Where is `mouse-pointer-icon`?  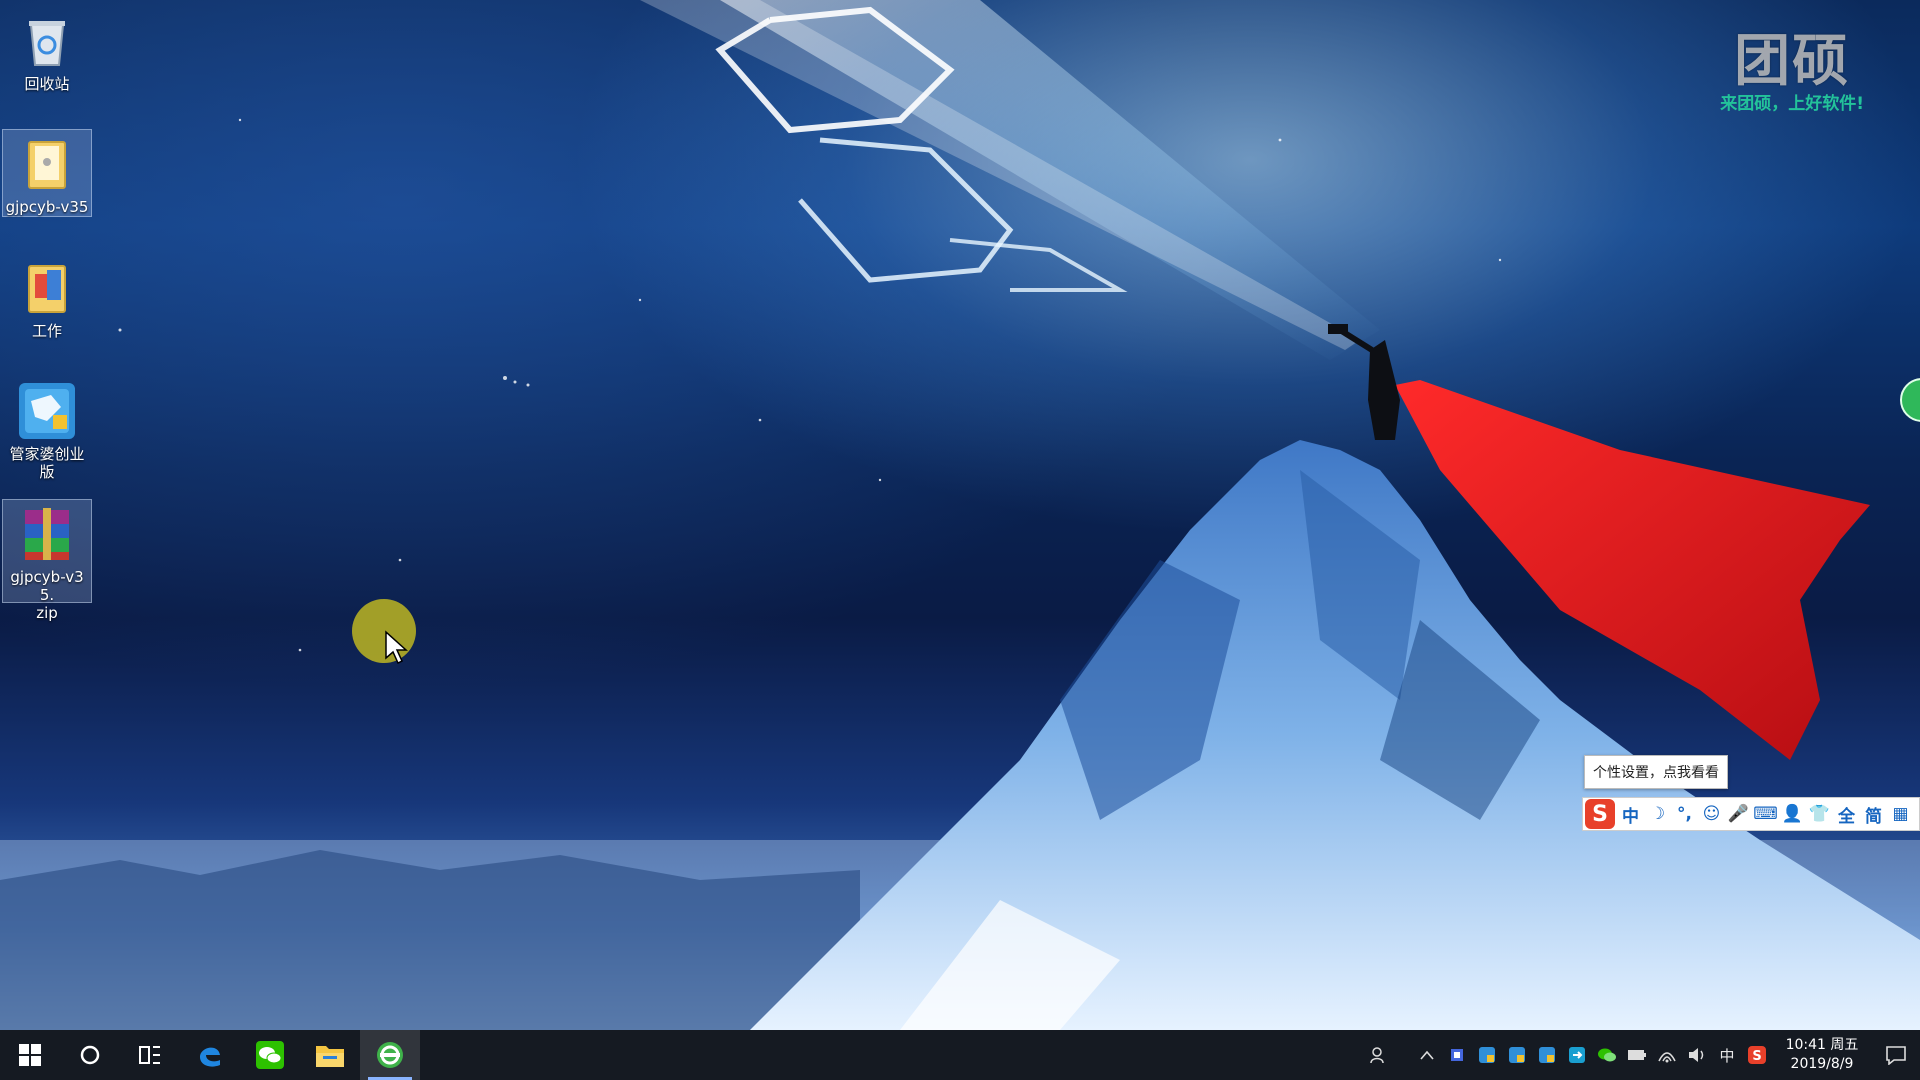 mouse-pointer-icon is located at coordinates (396, 647).